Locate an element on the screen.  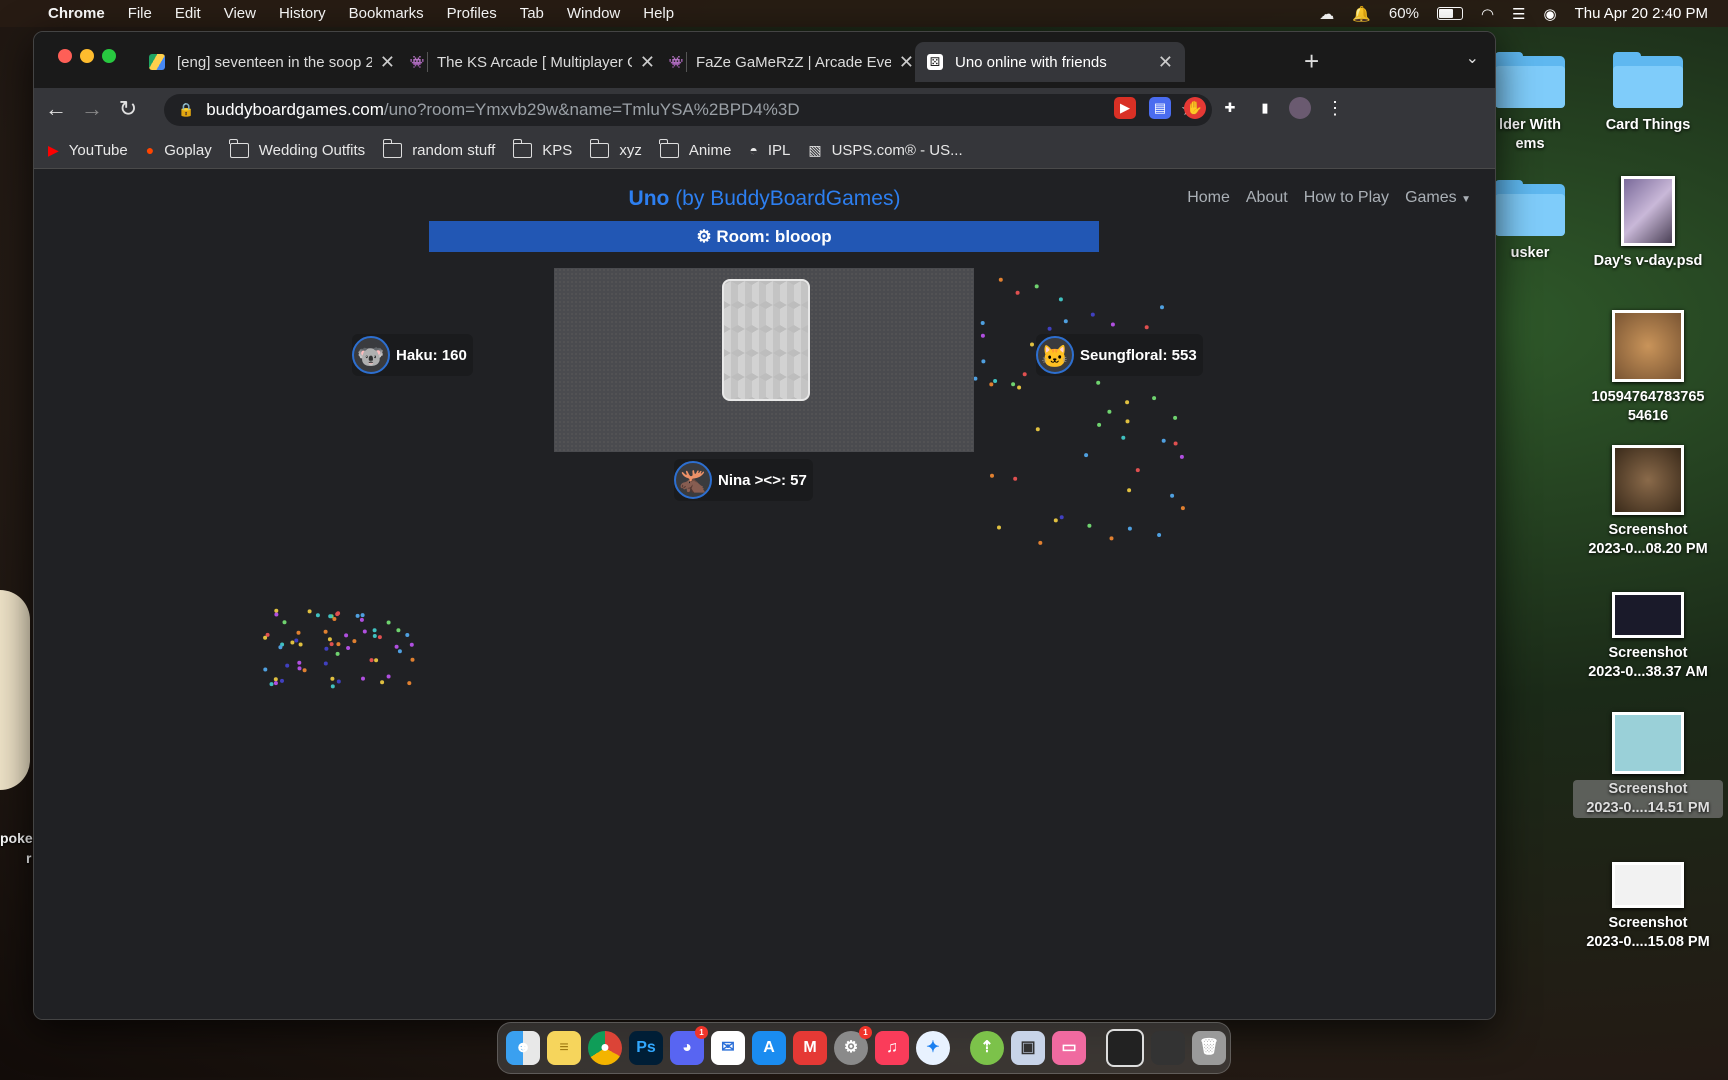
desktop-screenshot-3: Screenshot 2023-0....14.51 PM is located at coordinates (1648, 765).